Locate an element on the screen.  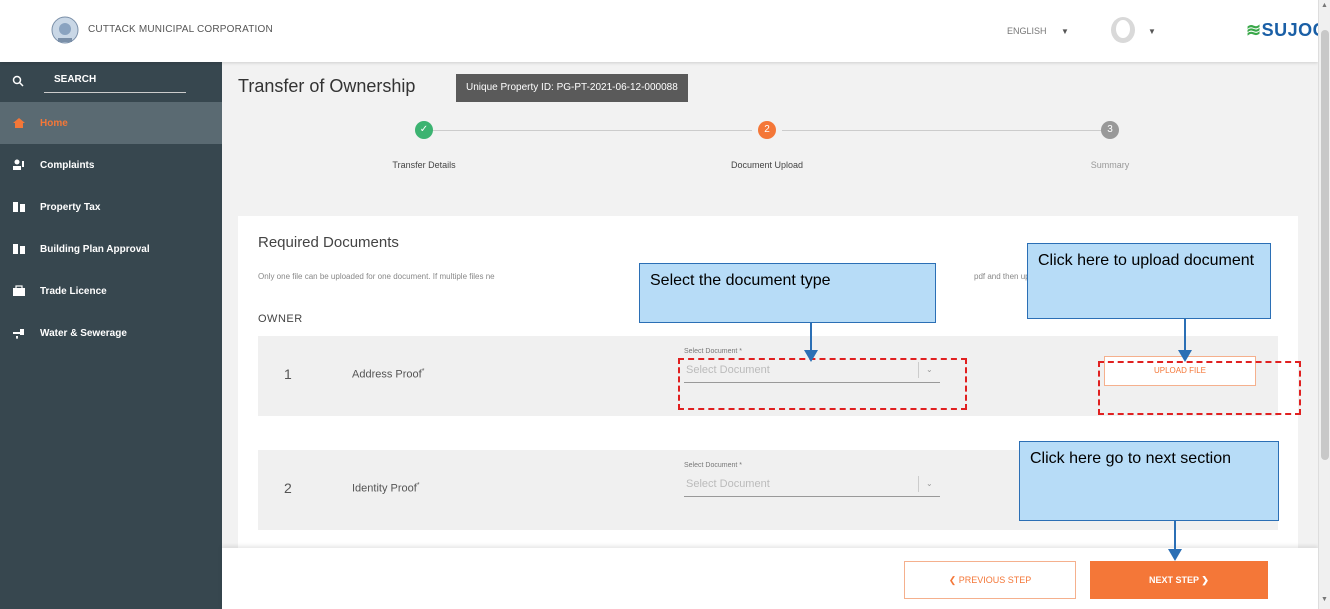
cmc-logo-icon is located at coordinates (65, 30).